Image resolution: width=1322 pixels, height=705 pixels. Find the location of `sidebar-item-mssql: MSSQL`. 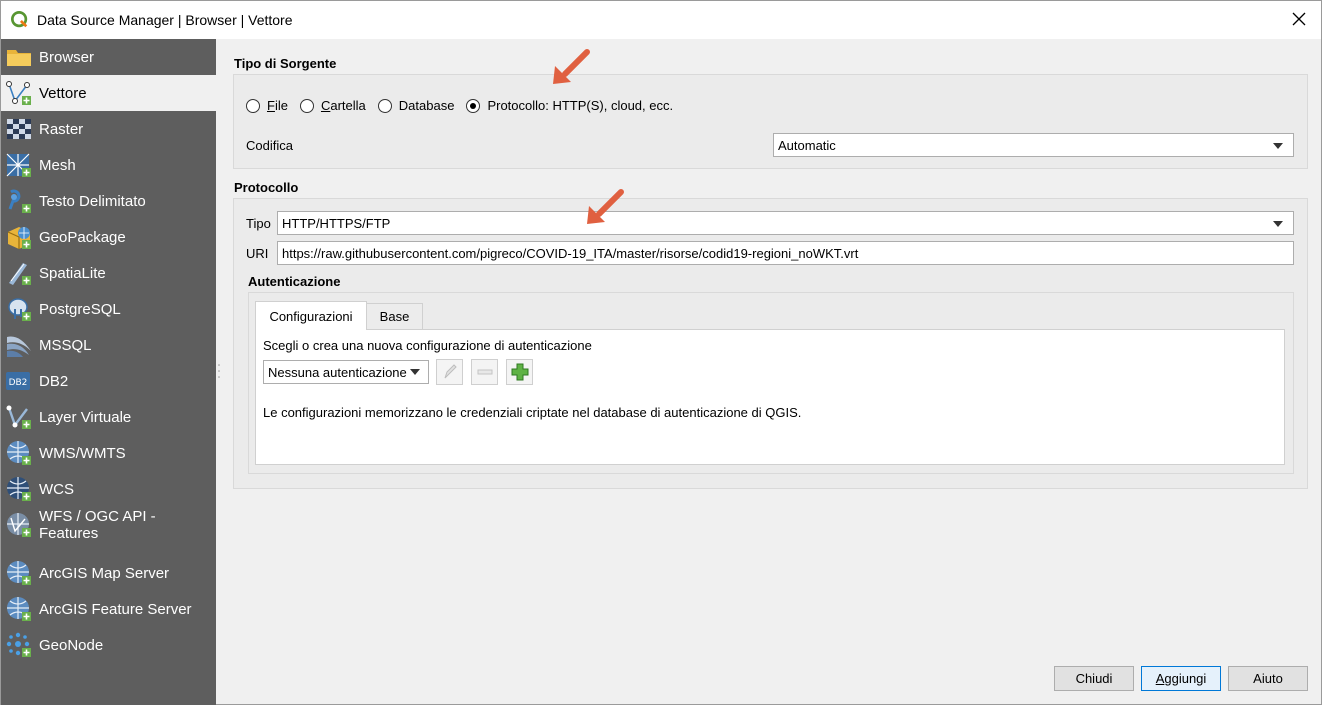

sidebar-item-mssql: MSSQL is located at coordinates (108, 345).